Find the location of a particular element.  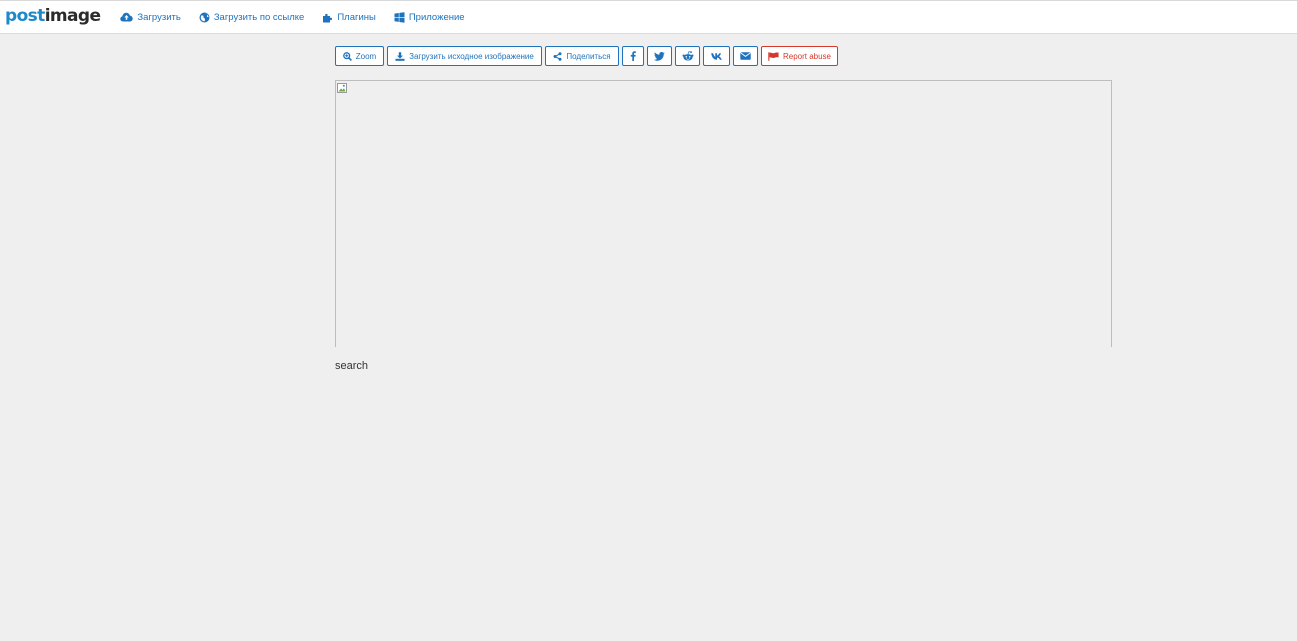

twitter-icon is located at coordinates (659, 56).